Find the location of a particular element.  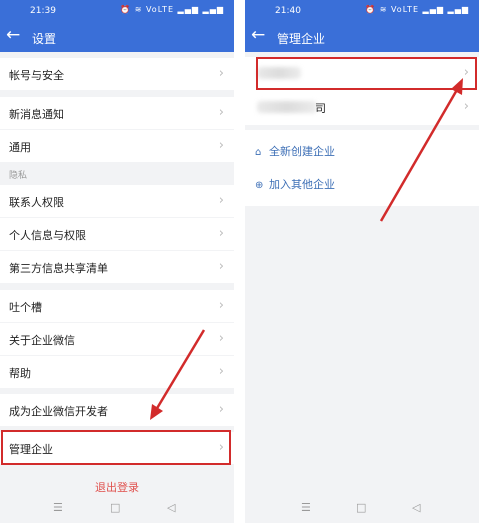

arrow-to-company is located at coordinates (419, 154).